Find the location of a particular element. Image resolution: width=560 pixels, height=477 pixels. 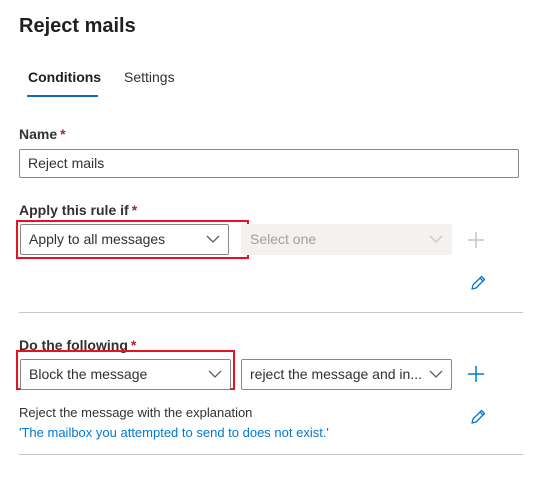

page-title: Reject mails is located at coordinates (77, 26).